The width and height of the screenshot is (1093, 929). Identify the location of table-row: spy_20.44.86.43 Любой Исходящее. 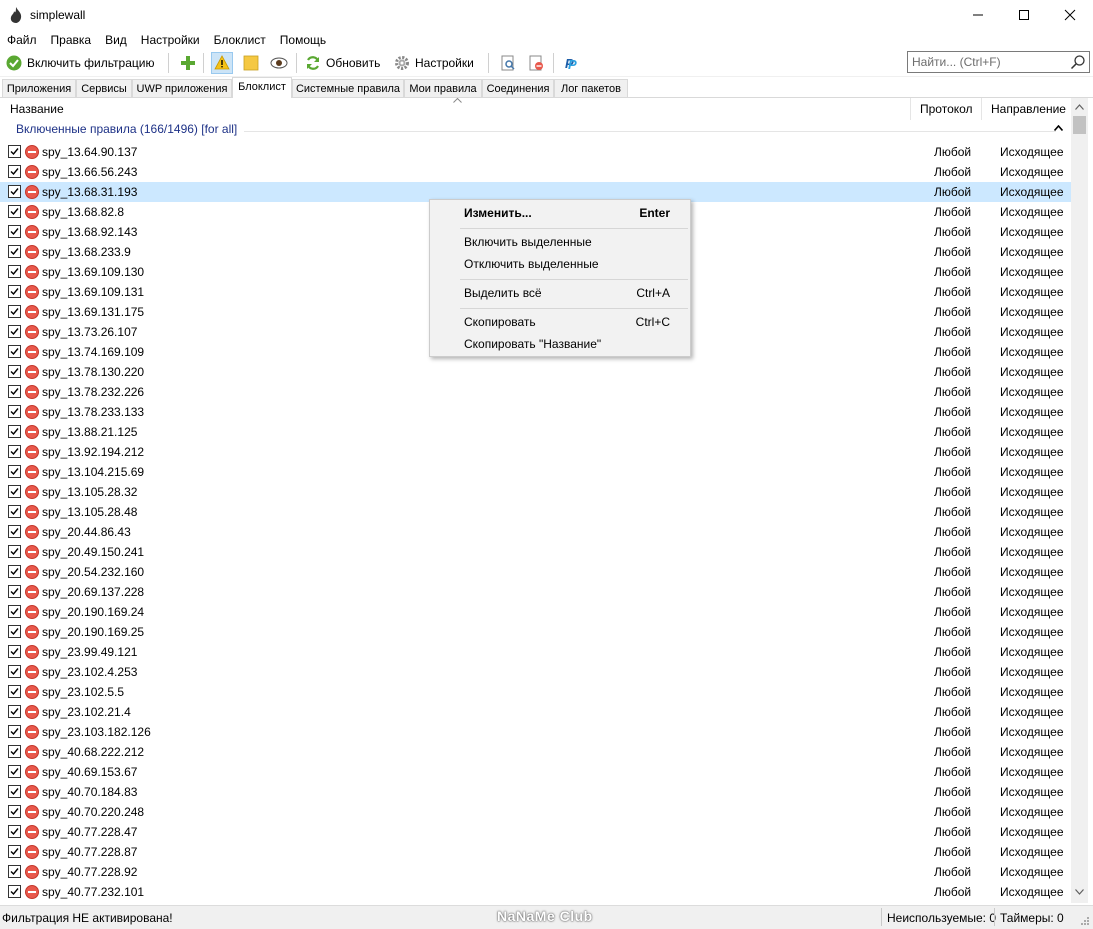
(535, 532).